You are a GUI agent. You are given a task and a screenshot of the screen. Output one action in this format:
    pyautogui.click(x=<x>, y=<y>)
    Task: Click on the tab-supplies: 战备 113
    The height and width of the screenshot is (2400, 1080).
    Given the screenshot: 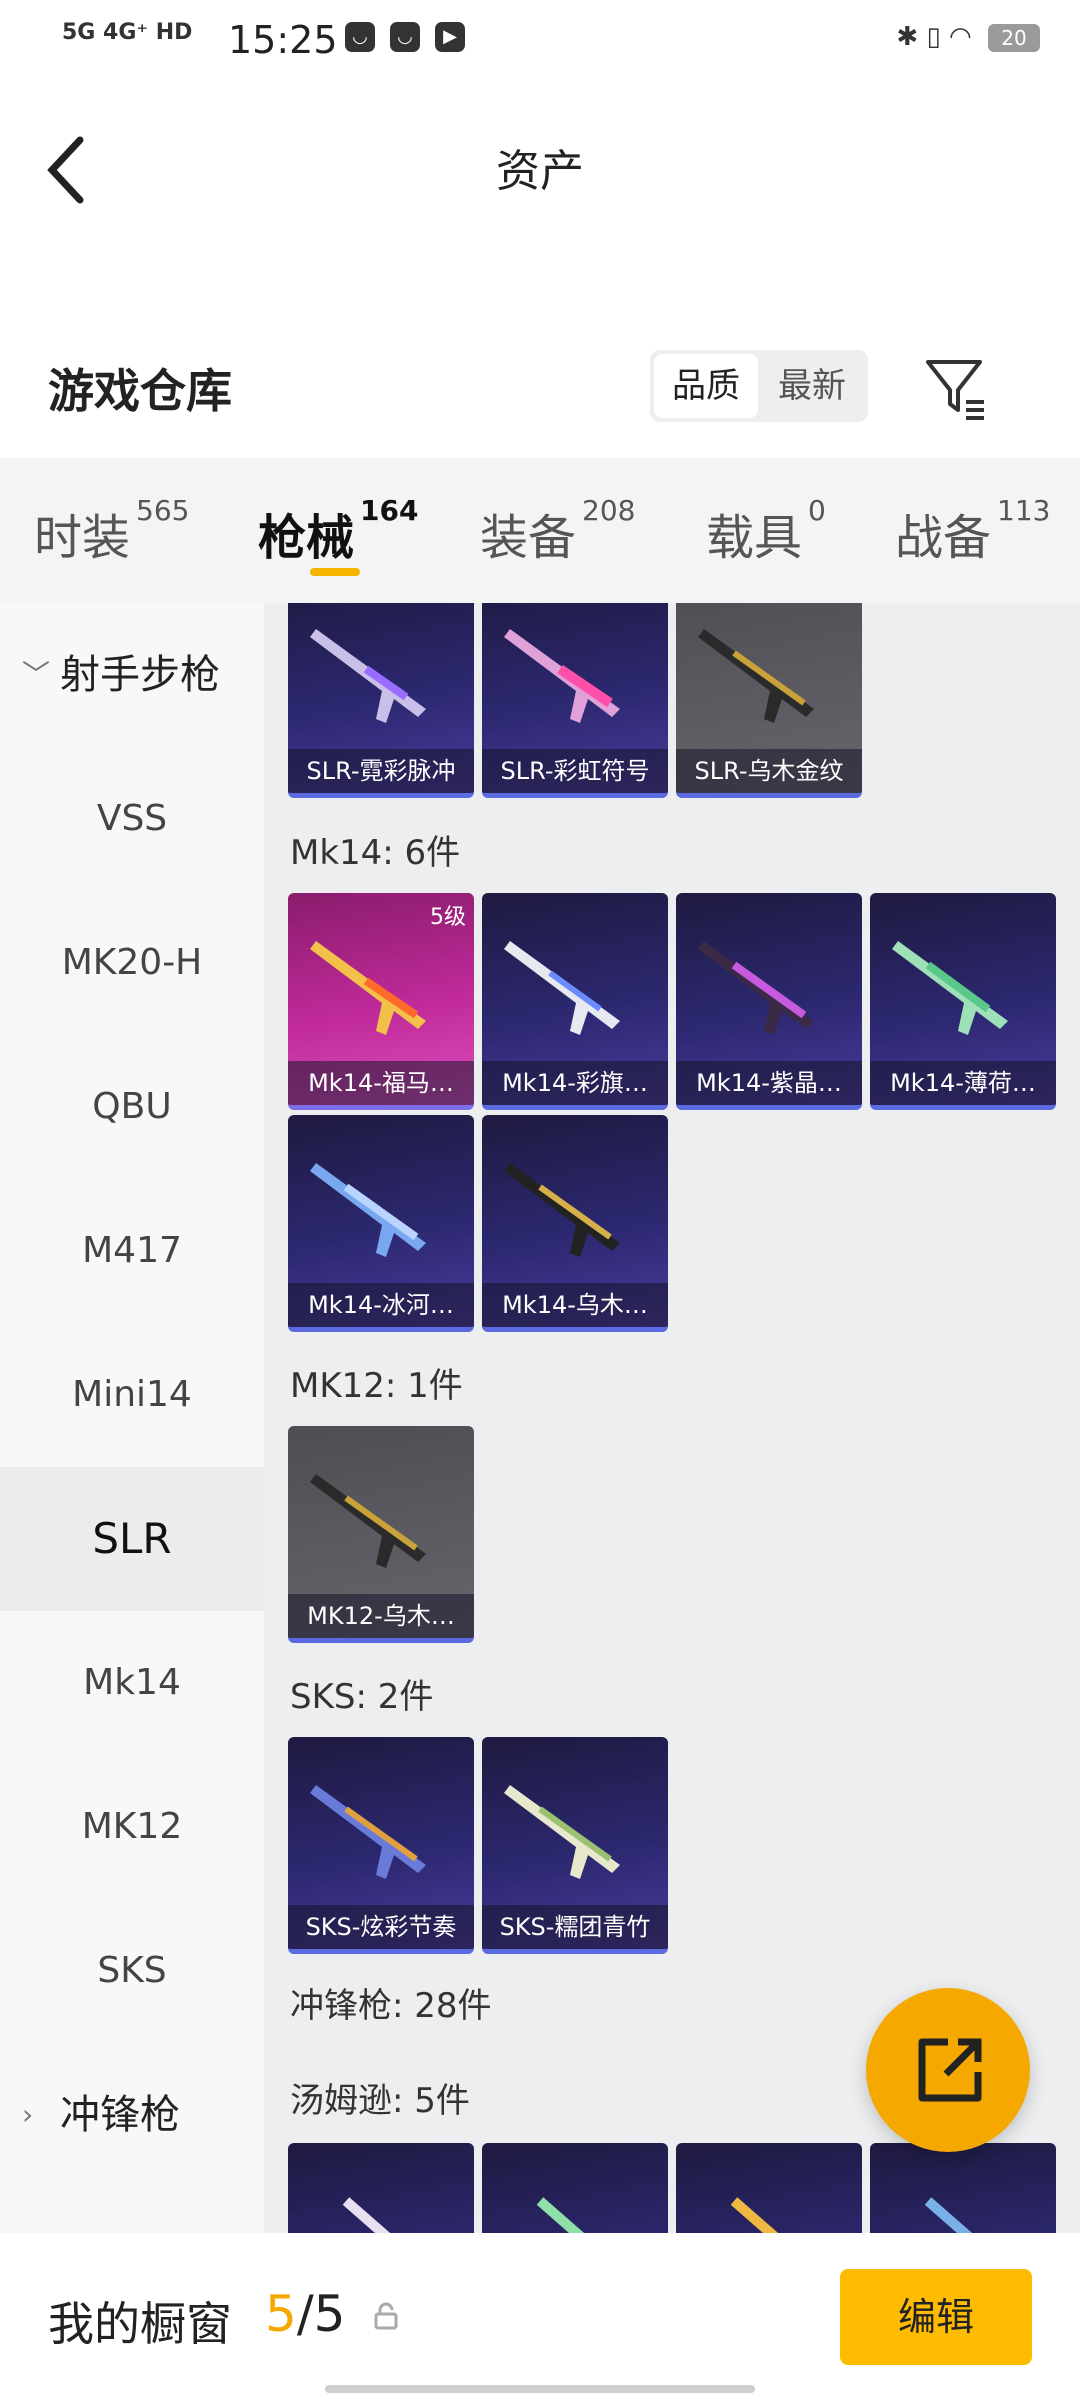 What is the action you would take?
    pyautogui.click(x=972, y=531)
    